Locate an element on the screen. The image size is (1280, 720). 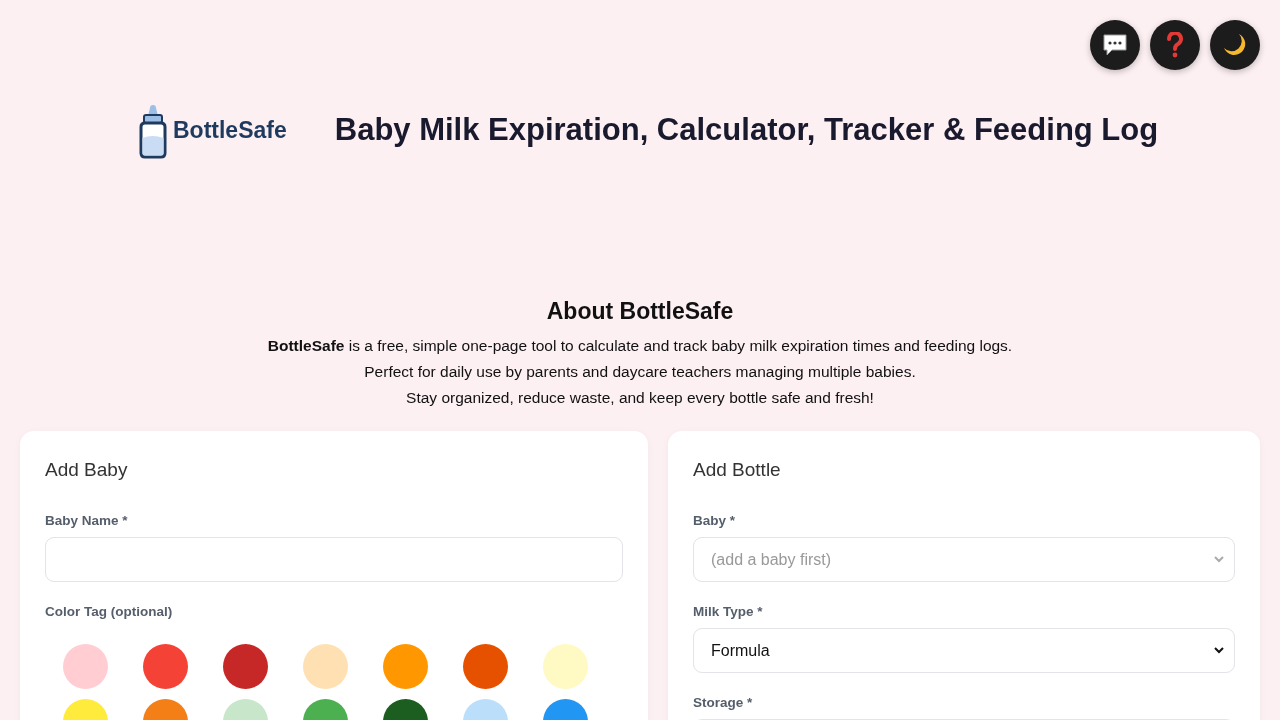
field-label: Color Tag (optional) is located at coordinates (109, 611).